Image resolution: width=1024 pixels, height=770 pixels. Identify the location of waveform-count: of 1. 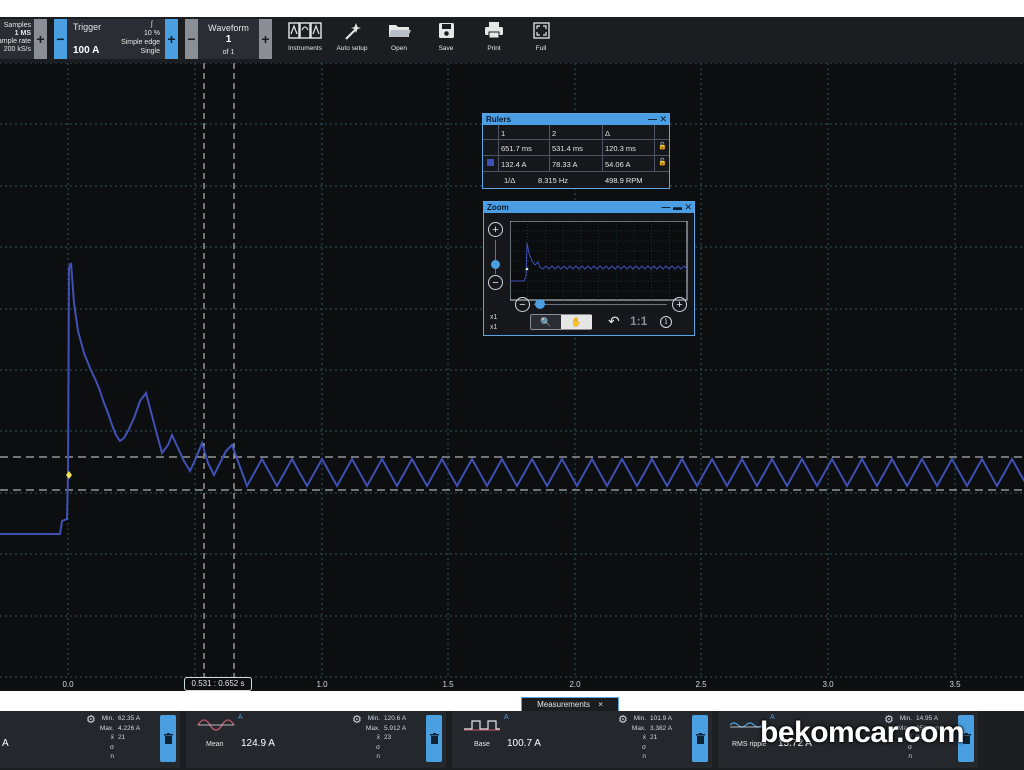
(228, 52).